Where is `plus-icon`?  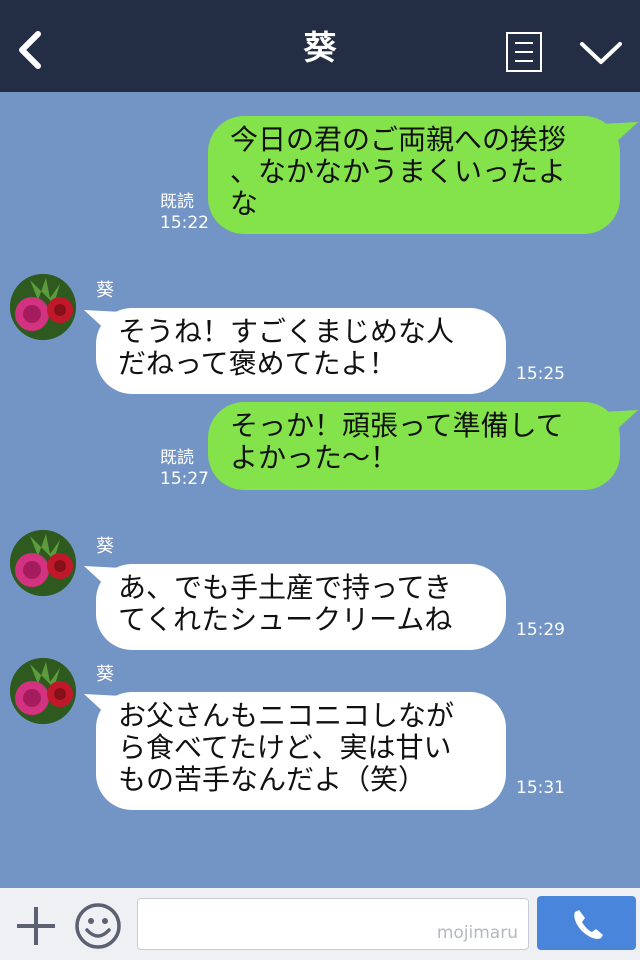 plus-icon is located at coordinates (36, 926).